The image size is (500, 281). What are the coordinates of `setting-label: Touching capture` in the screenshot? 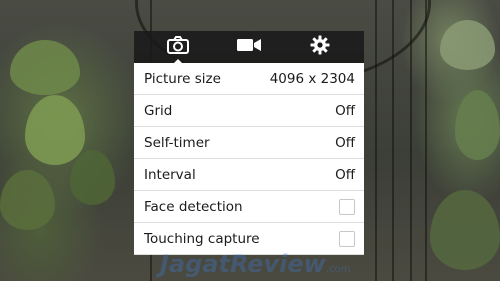 It's located at (202, 238).